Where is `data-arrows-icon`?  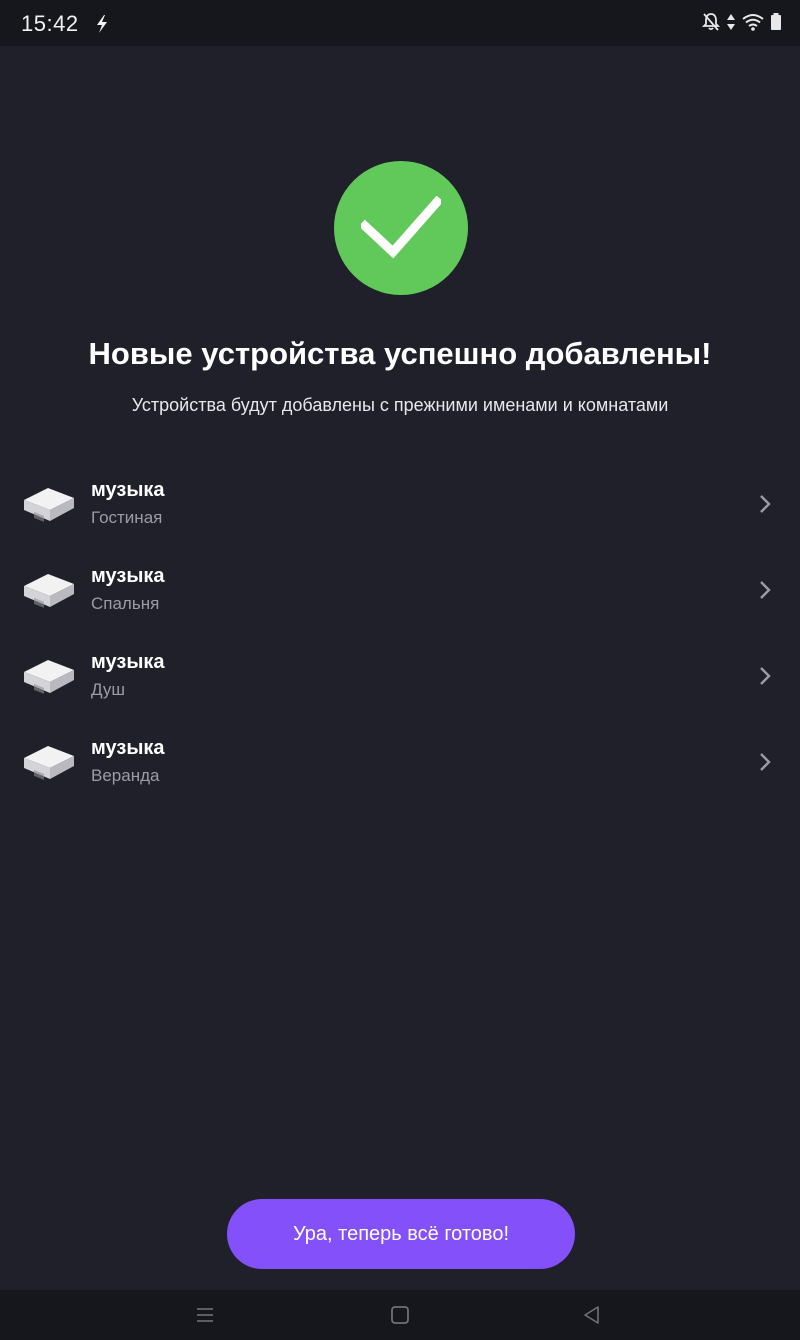 data-arrows-icon is located at coordinates (731, 22).